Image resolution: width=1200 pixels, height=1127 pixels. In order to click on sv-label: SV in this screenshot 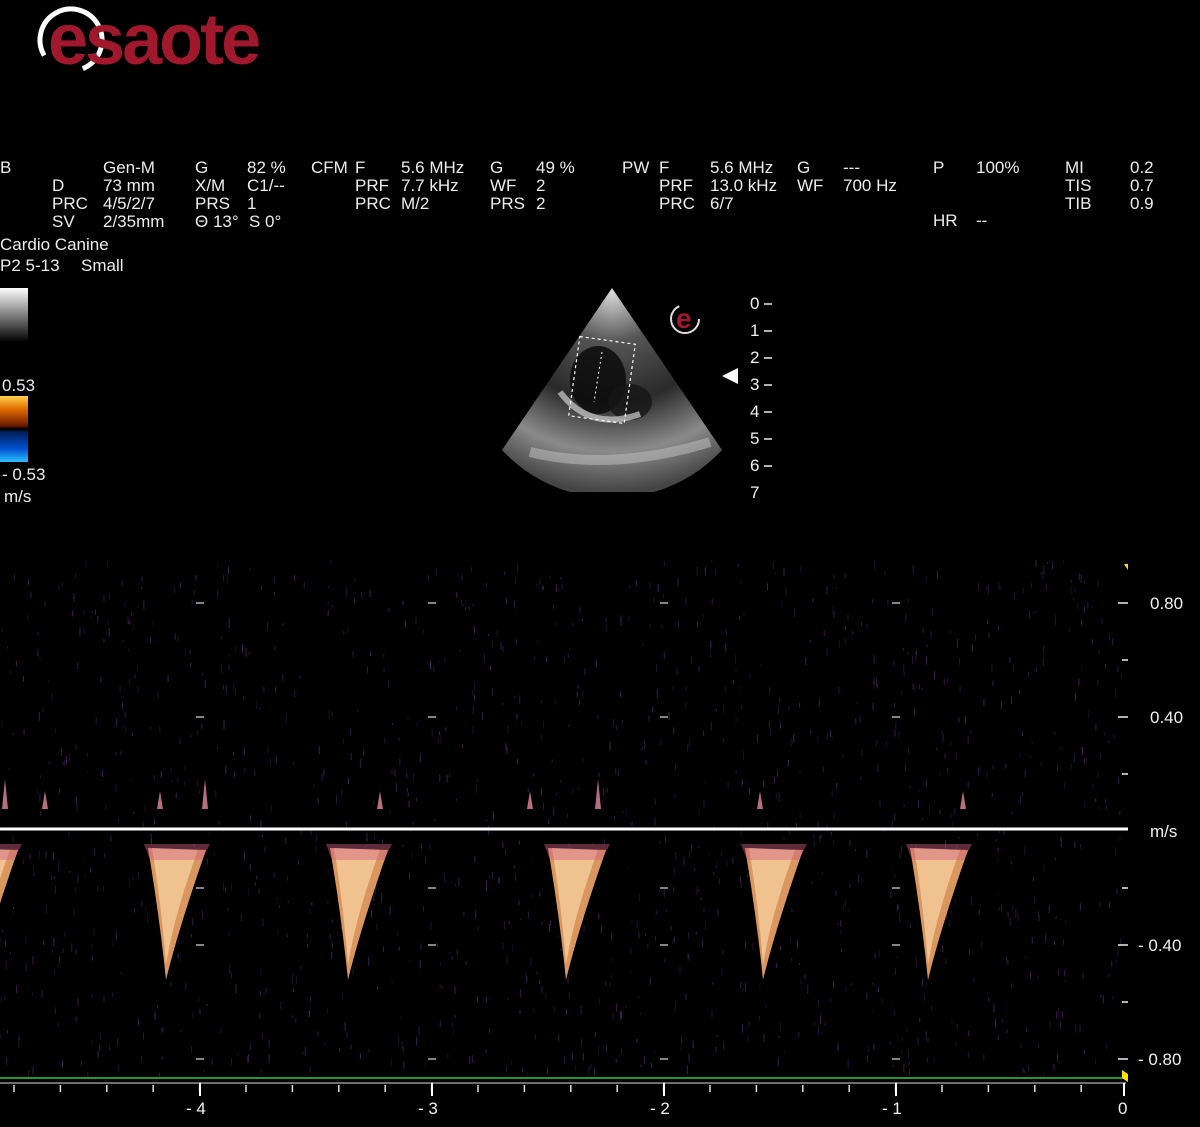, I will do `click(63, 221)`.